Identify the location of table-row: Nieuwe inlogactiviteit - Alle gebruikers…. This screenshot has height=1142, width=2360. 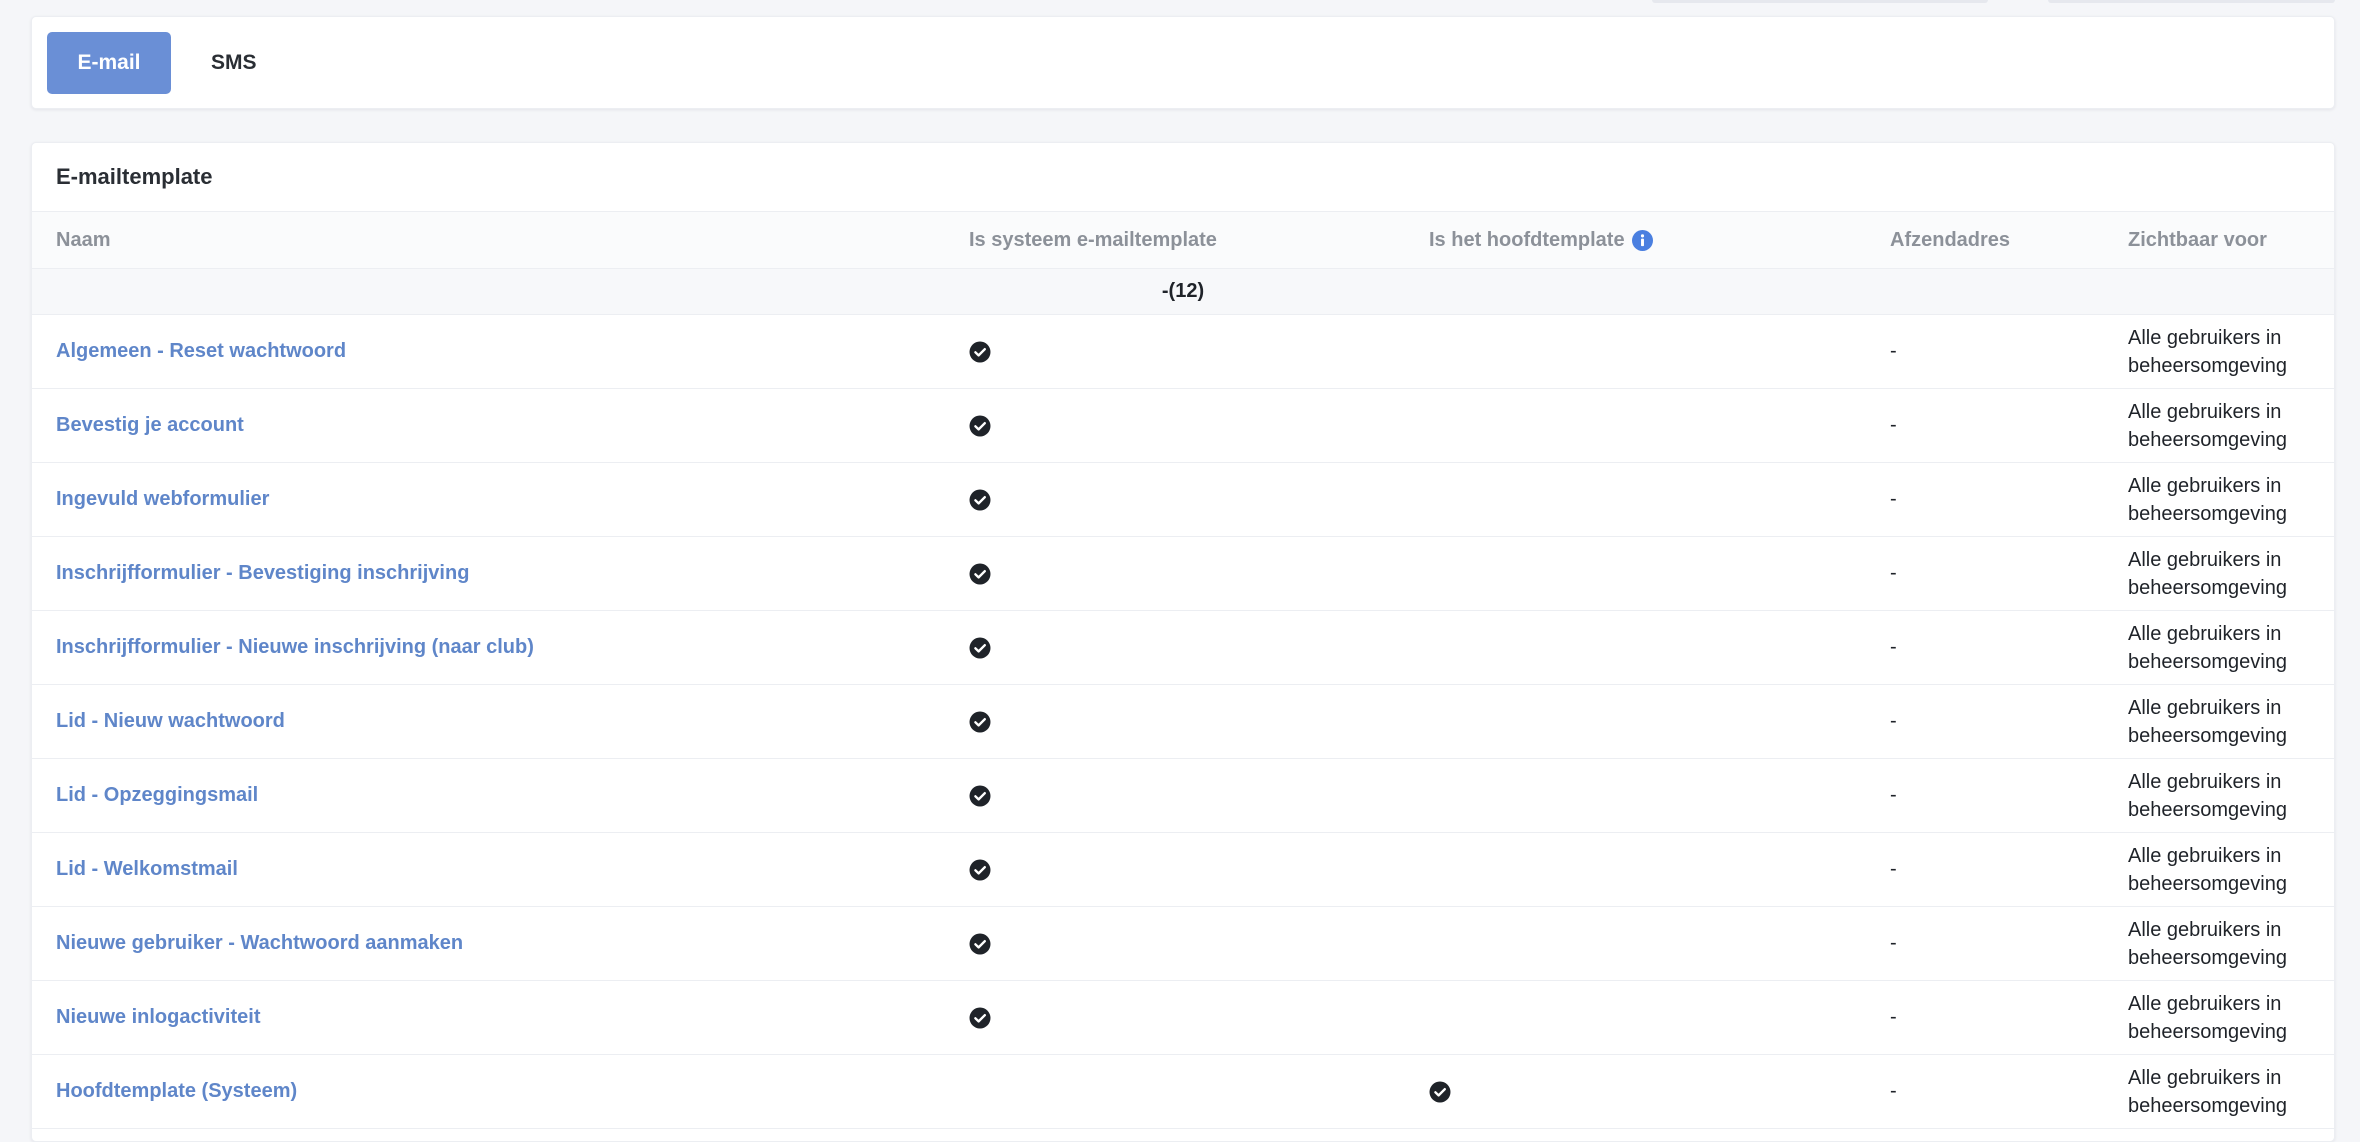
(1183, 1018).